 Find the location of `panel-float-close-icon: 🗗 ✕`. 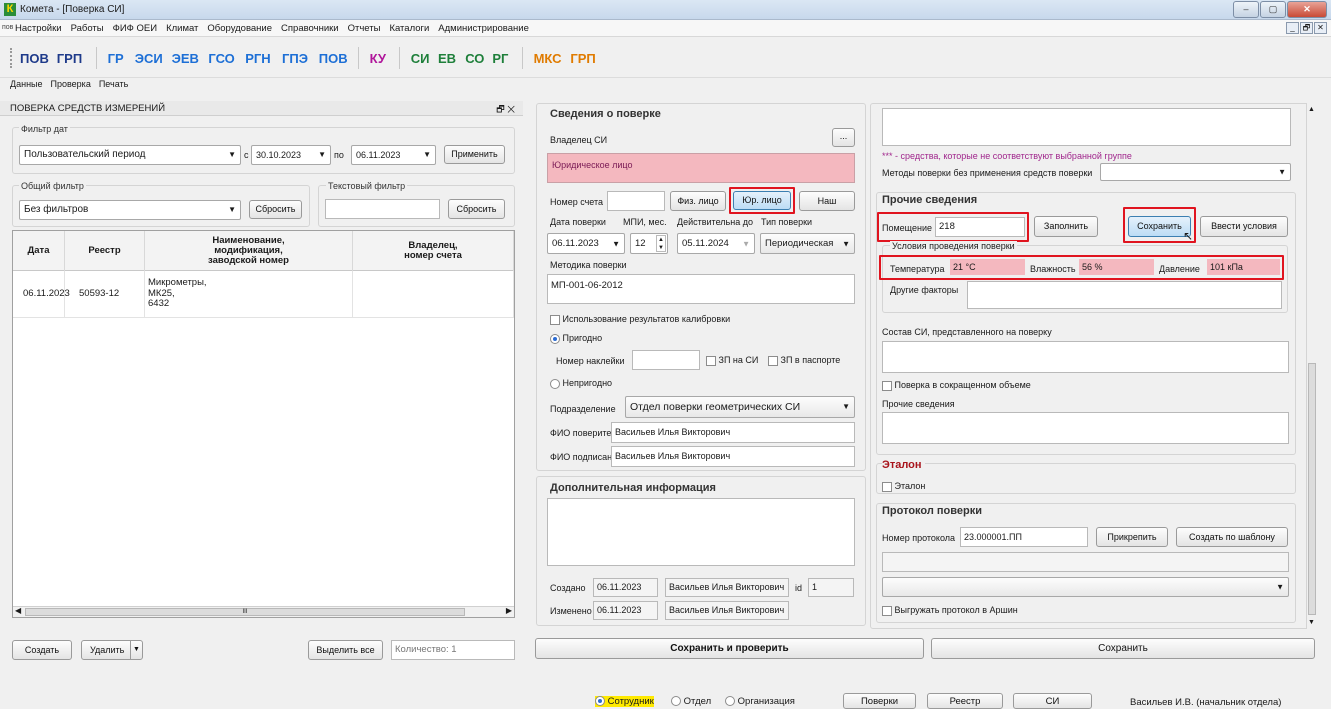

panel-float-close-icon: 🗗 ✕ is located at coordinates (505, 110).